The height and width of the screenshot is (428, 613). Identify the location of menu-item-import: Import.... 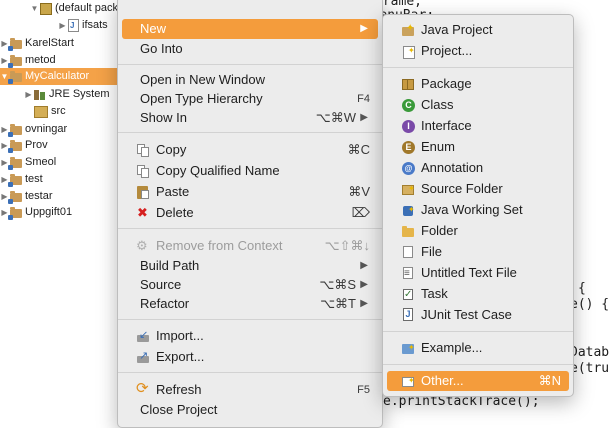
(250, 335).